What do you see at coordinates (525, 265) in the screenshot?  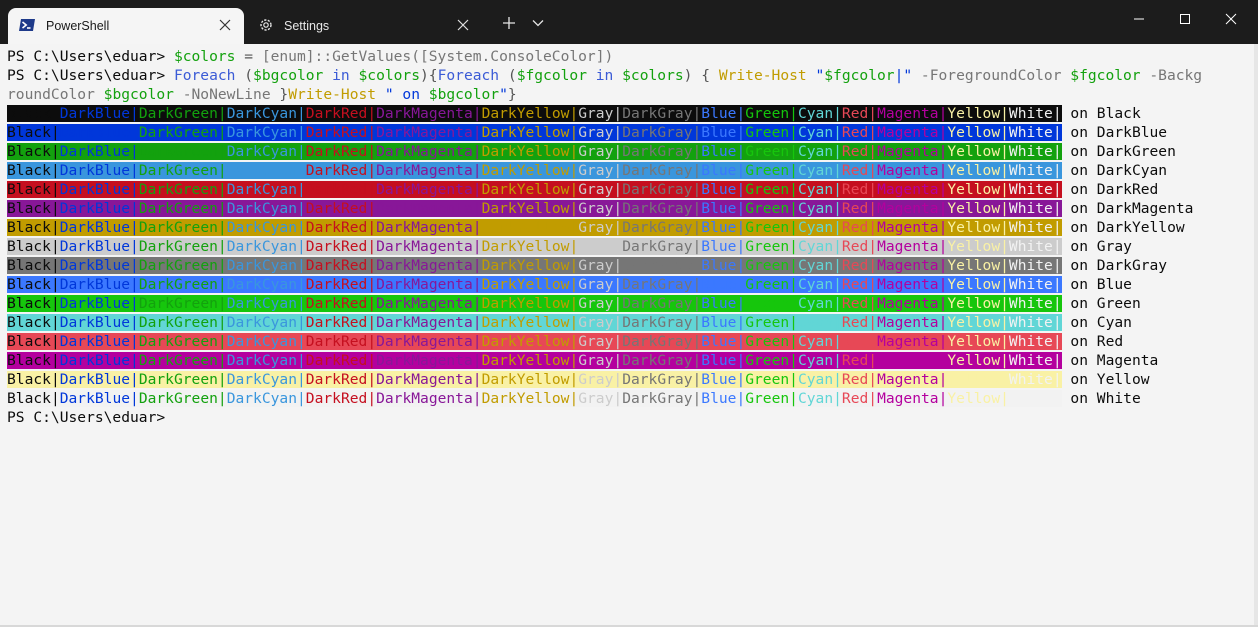 I see `color-name: DarkYellow` at bounding box center [525, 265].